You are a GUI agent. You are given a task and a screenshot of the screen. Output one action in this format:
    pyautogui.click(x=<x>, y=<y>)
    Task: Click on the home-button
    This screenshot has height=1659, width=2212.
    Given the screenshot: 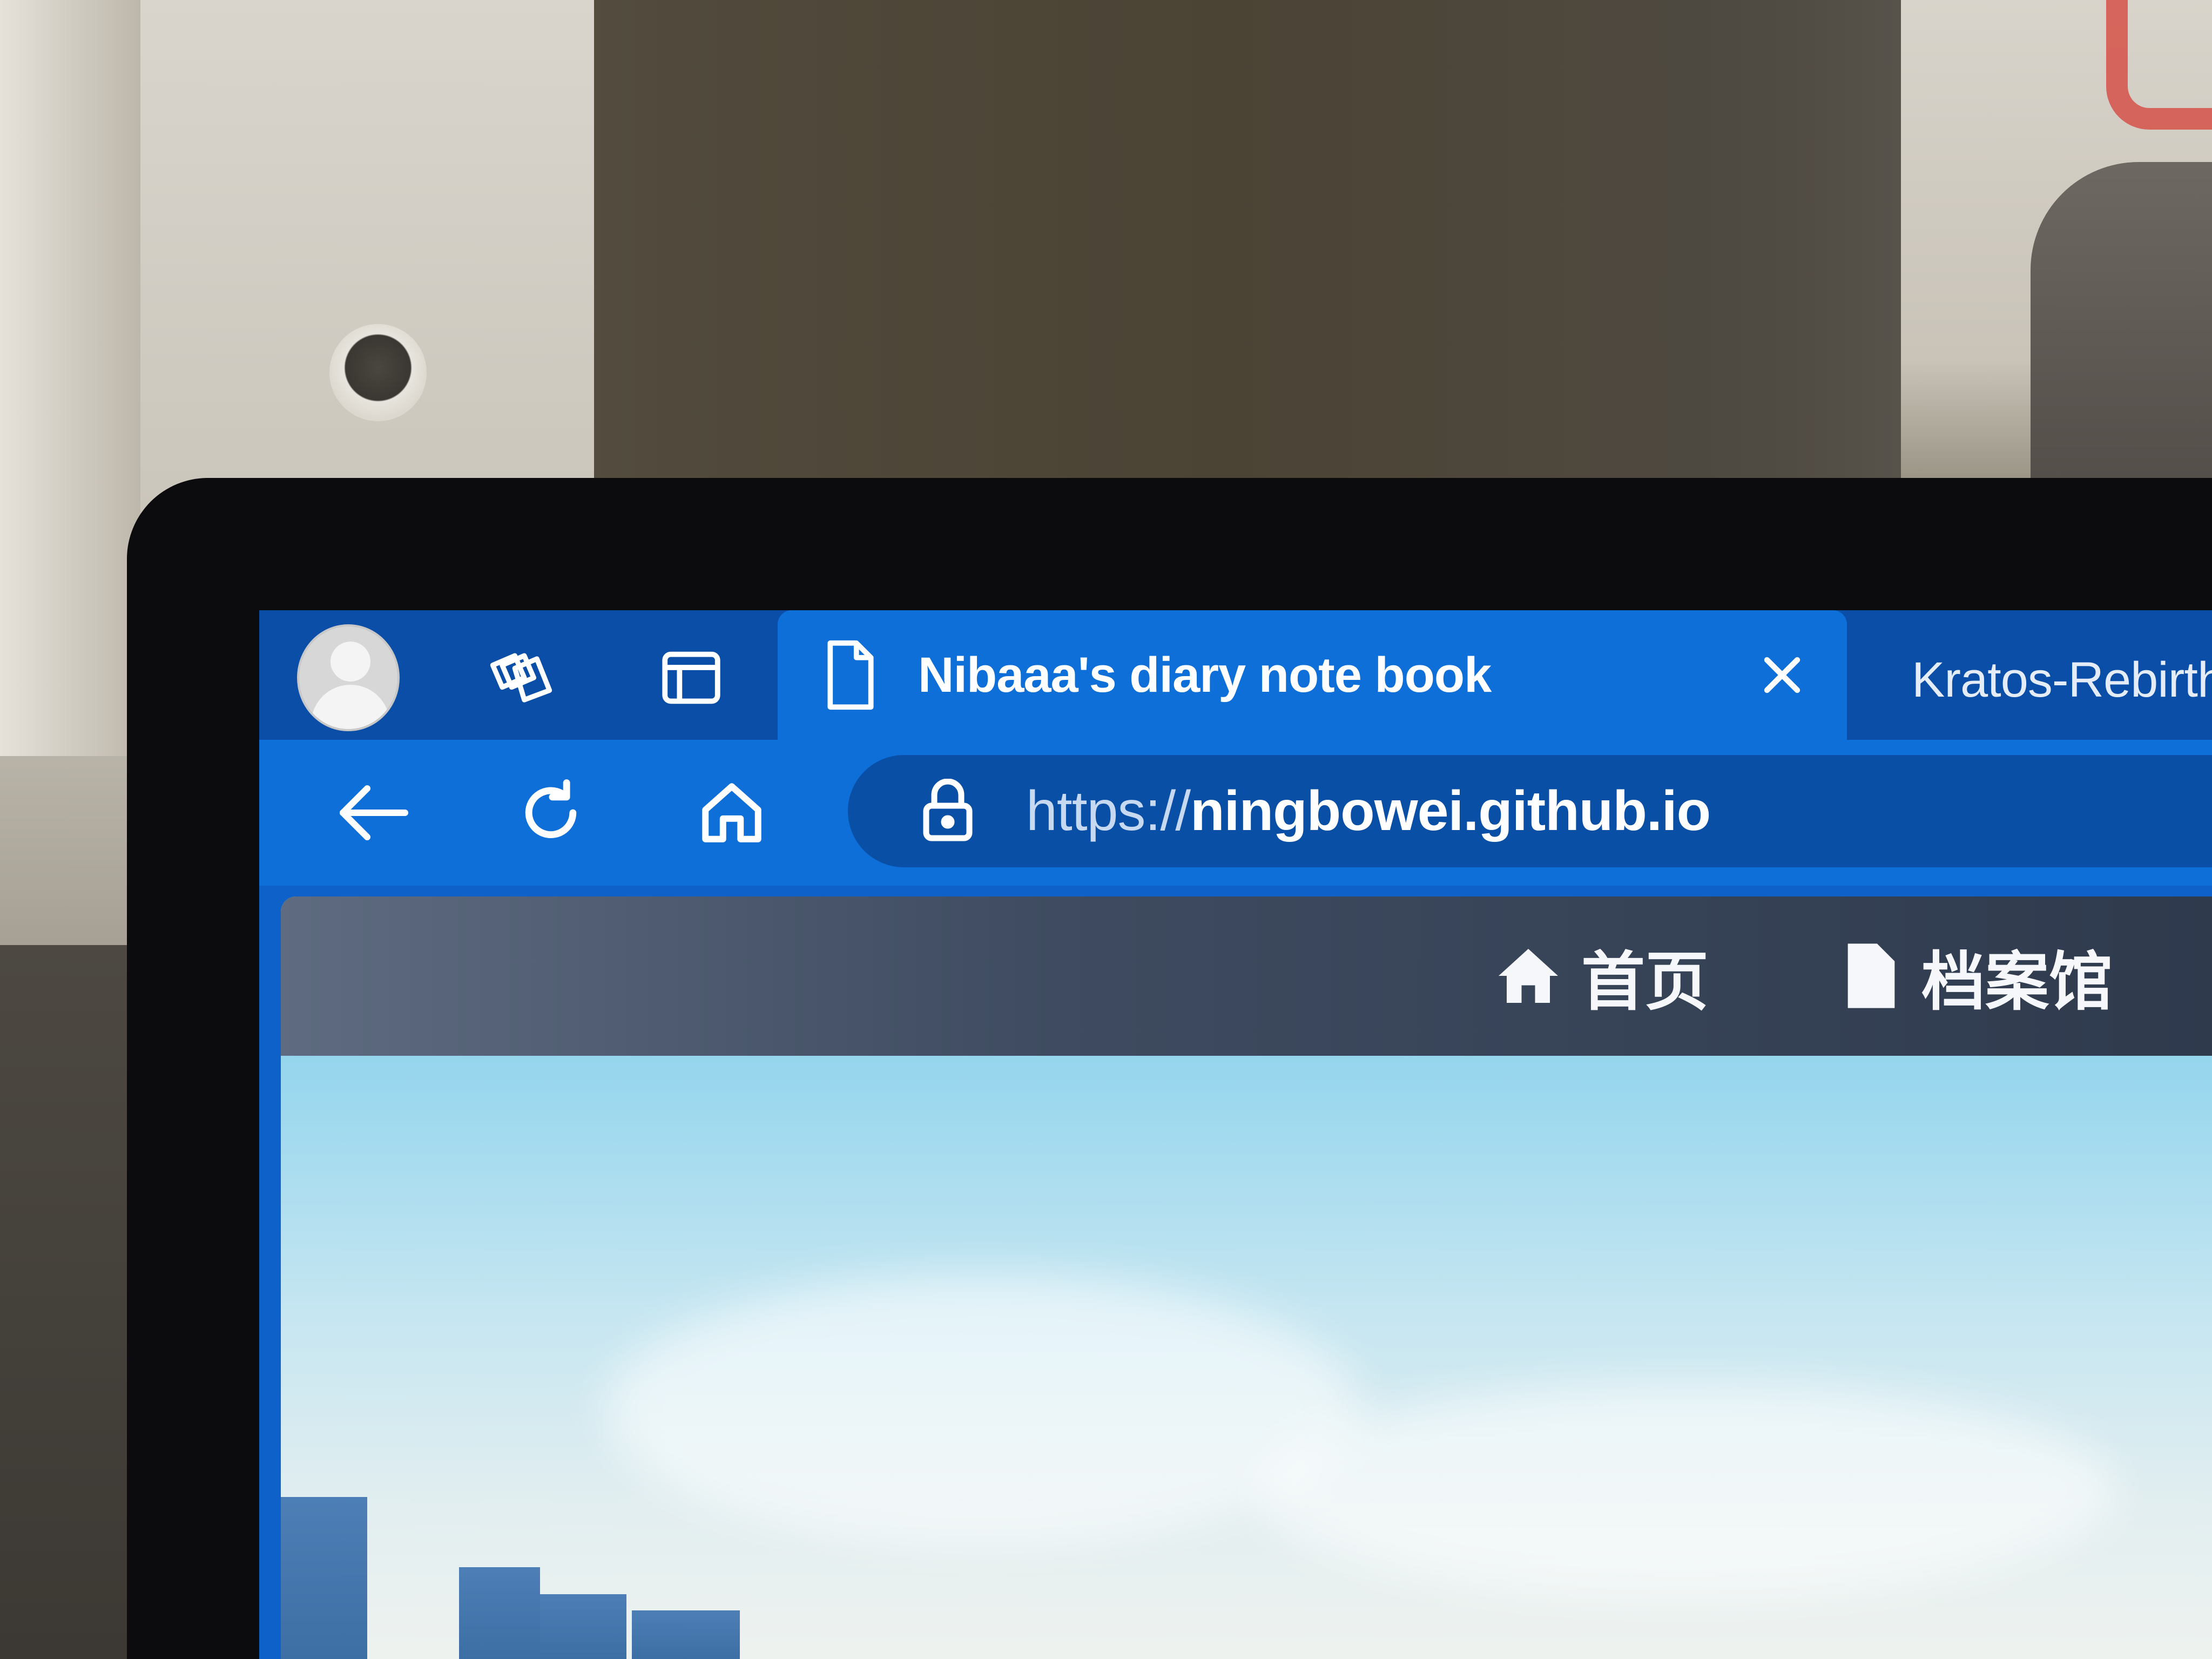 What is the action you would take?
    pyautogui.click(x=732, y=813)
    